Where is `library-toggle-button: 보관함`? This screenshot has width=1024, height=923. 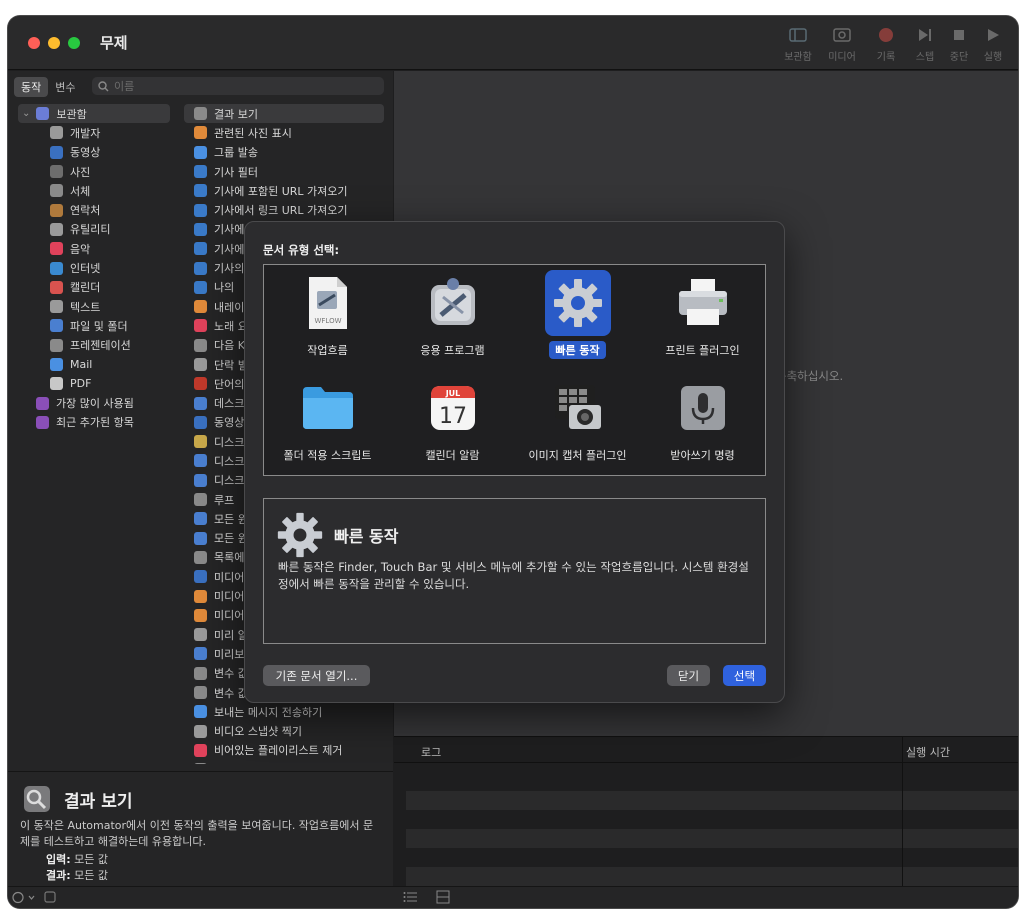
library-toggle-button: 보관함 is located at coordinates (798, 44).